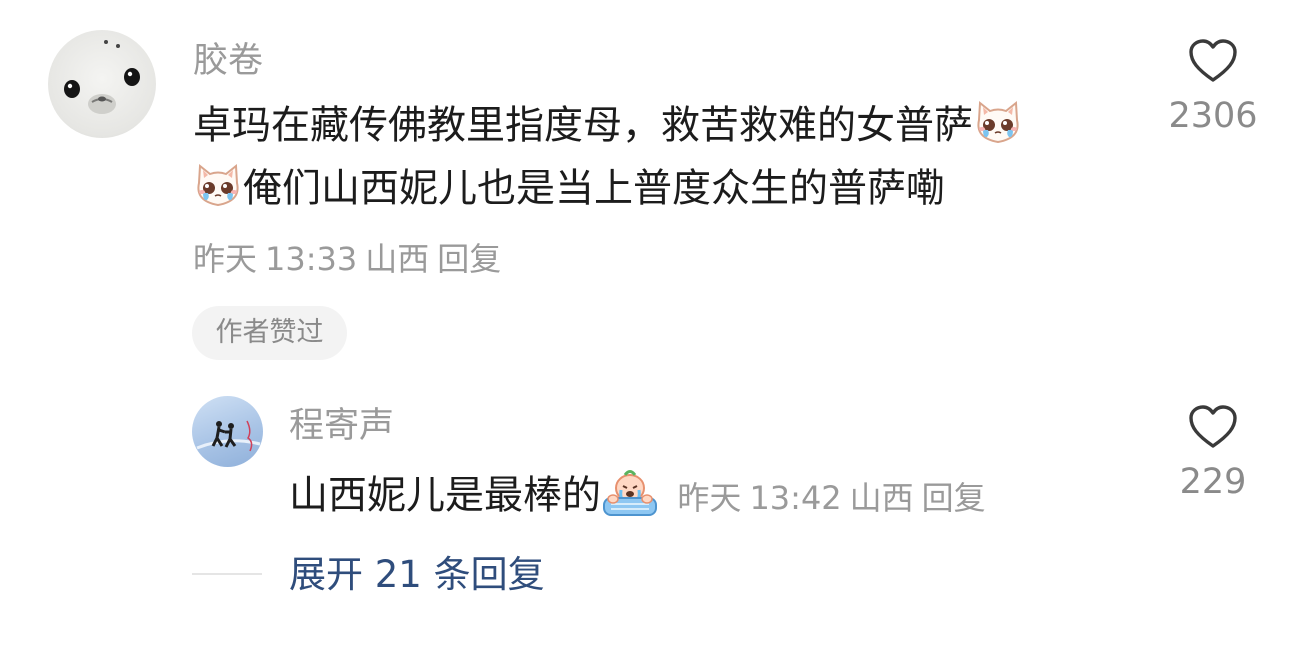 Image resolution: width=1290 pixels, height=649 pixels. What do you see at coordinates (311, 259) in the screenshot?
I see `comment-time: 13:33` at bounding box center [311, 259].